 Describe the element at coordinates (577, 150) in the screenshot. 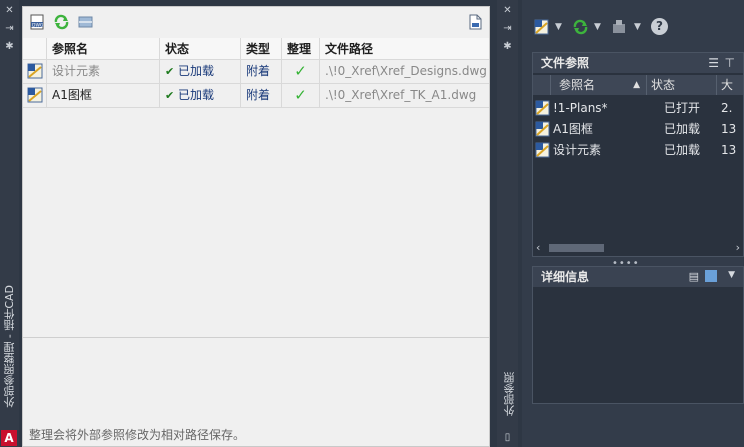

I see `item-name: 设计元素` at that location.